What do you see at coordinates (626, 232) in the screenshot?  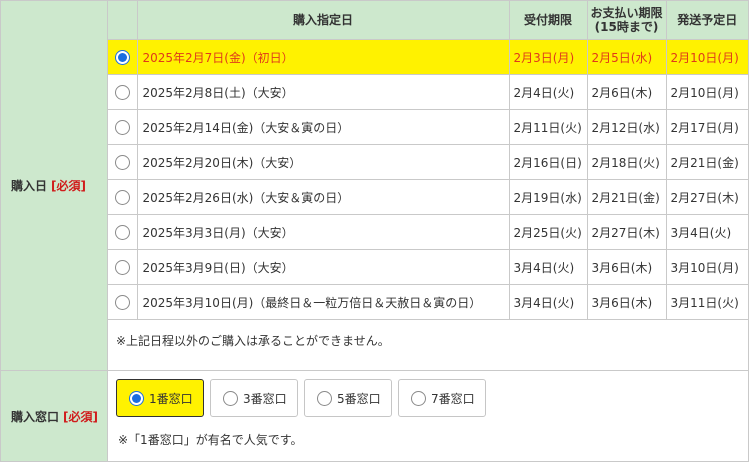 I see `payment-deadline-value: 2月27日(木)` at bounding box center [626, 232].